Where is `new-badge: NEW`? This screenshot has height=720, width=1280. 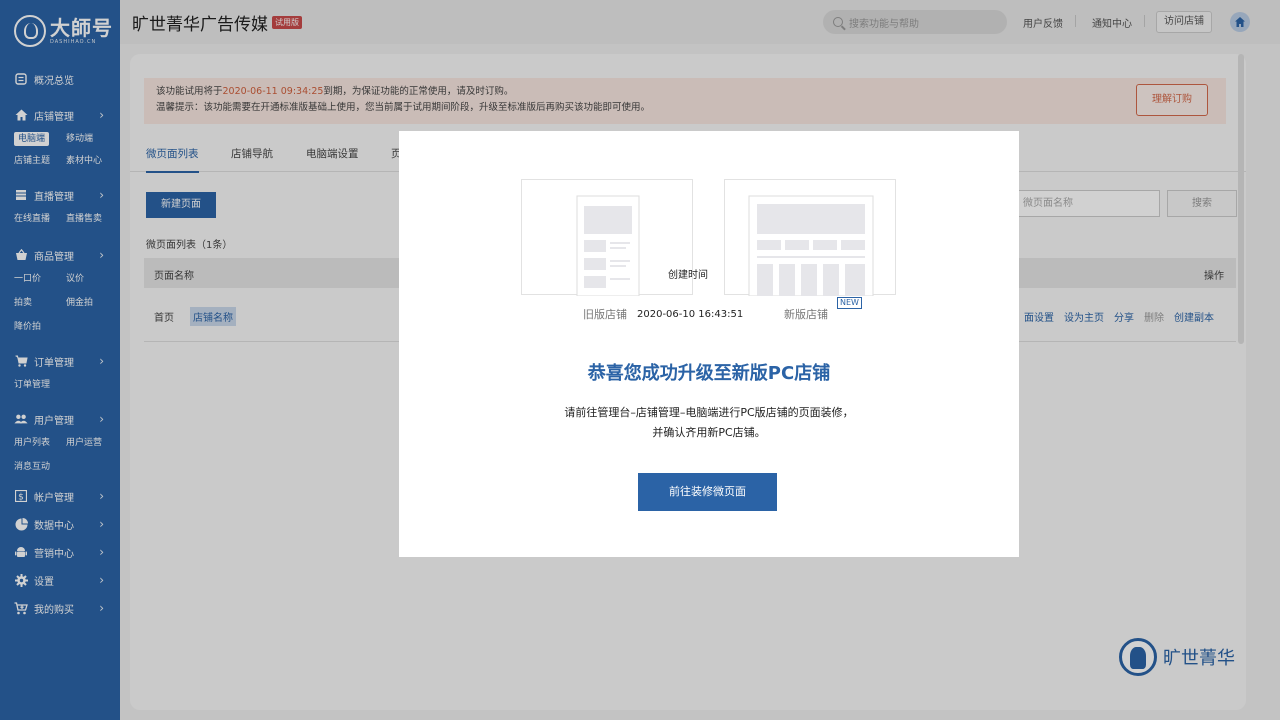
new-badge: NEW is located at coordinates (849, 303).